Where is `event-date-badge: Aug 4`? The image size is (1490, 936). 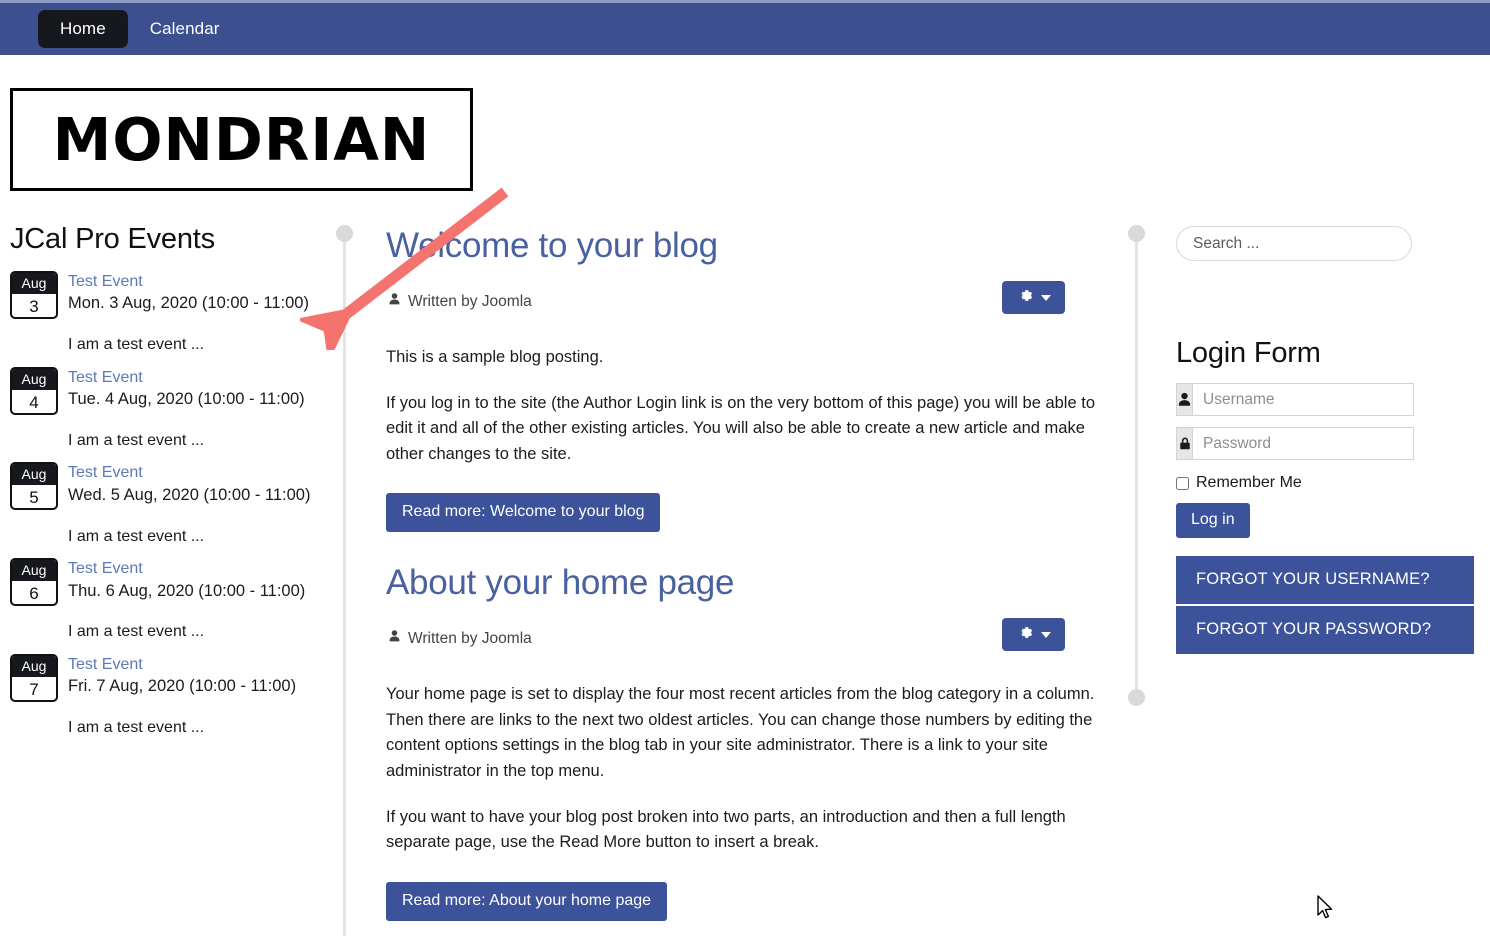
event-date-badge: Aug 4 is located at coordinates (34, 390).